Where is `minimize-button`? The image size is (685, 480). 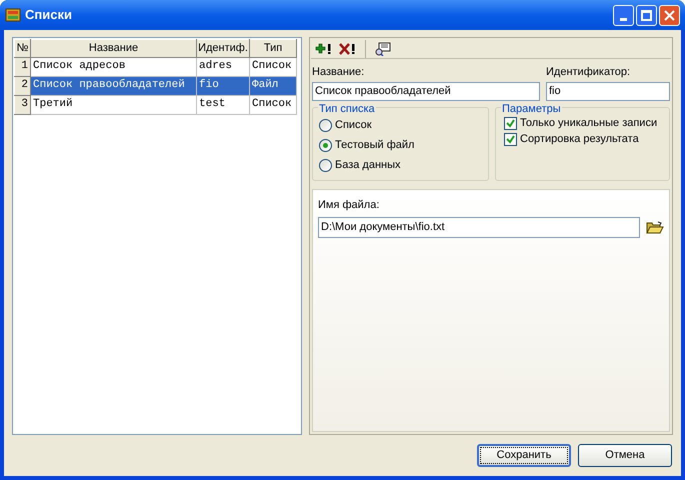 minimize-button is located at coordinates (623, 15).